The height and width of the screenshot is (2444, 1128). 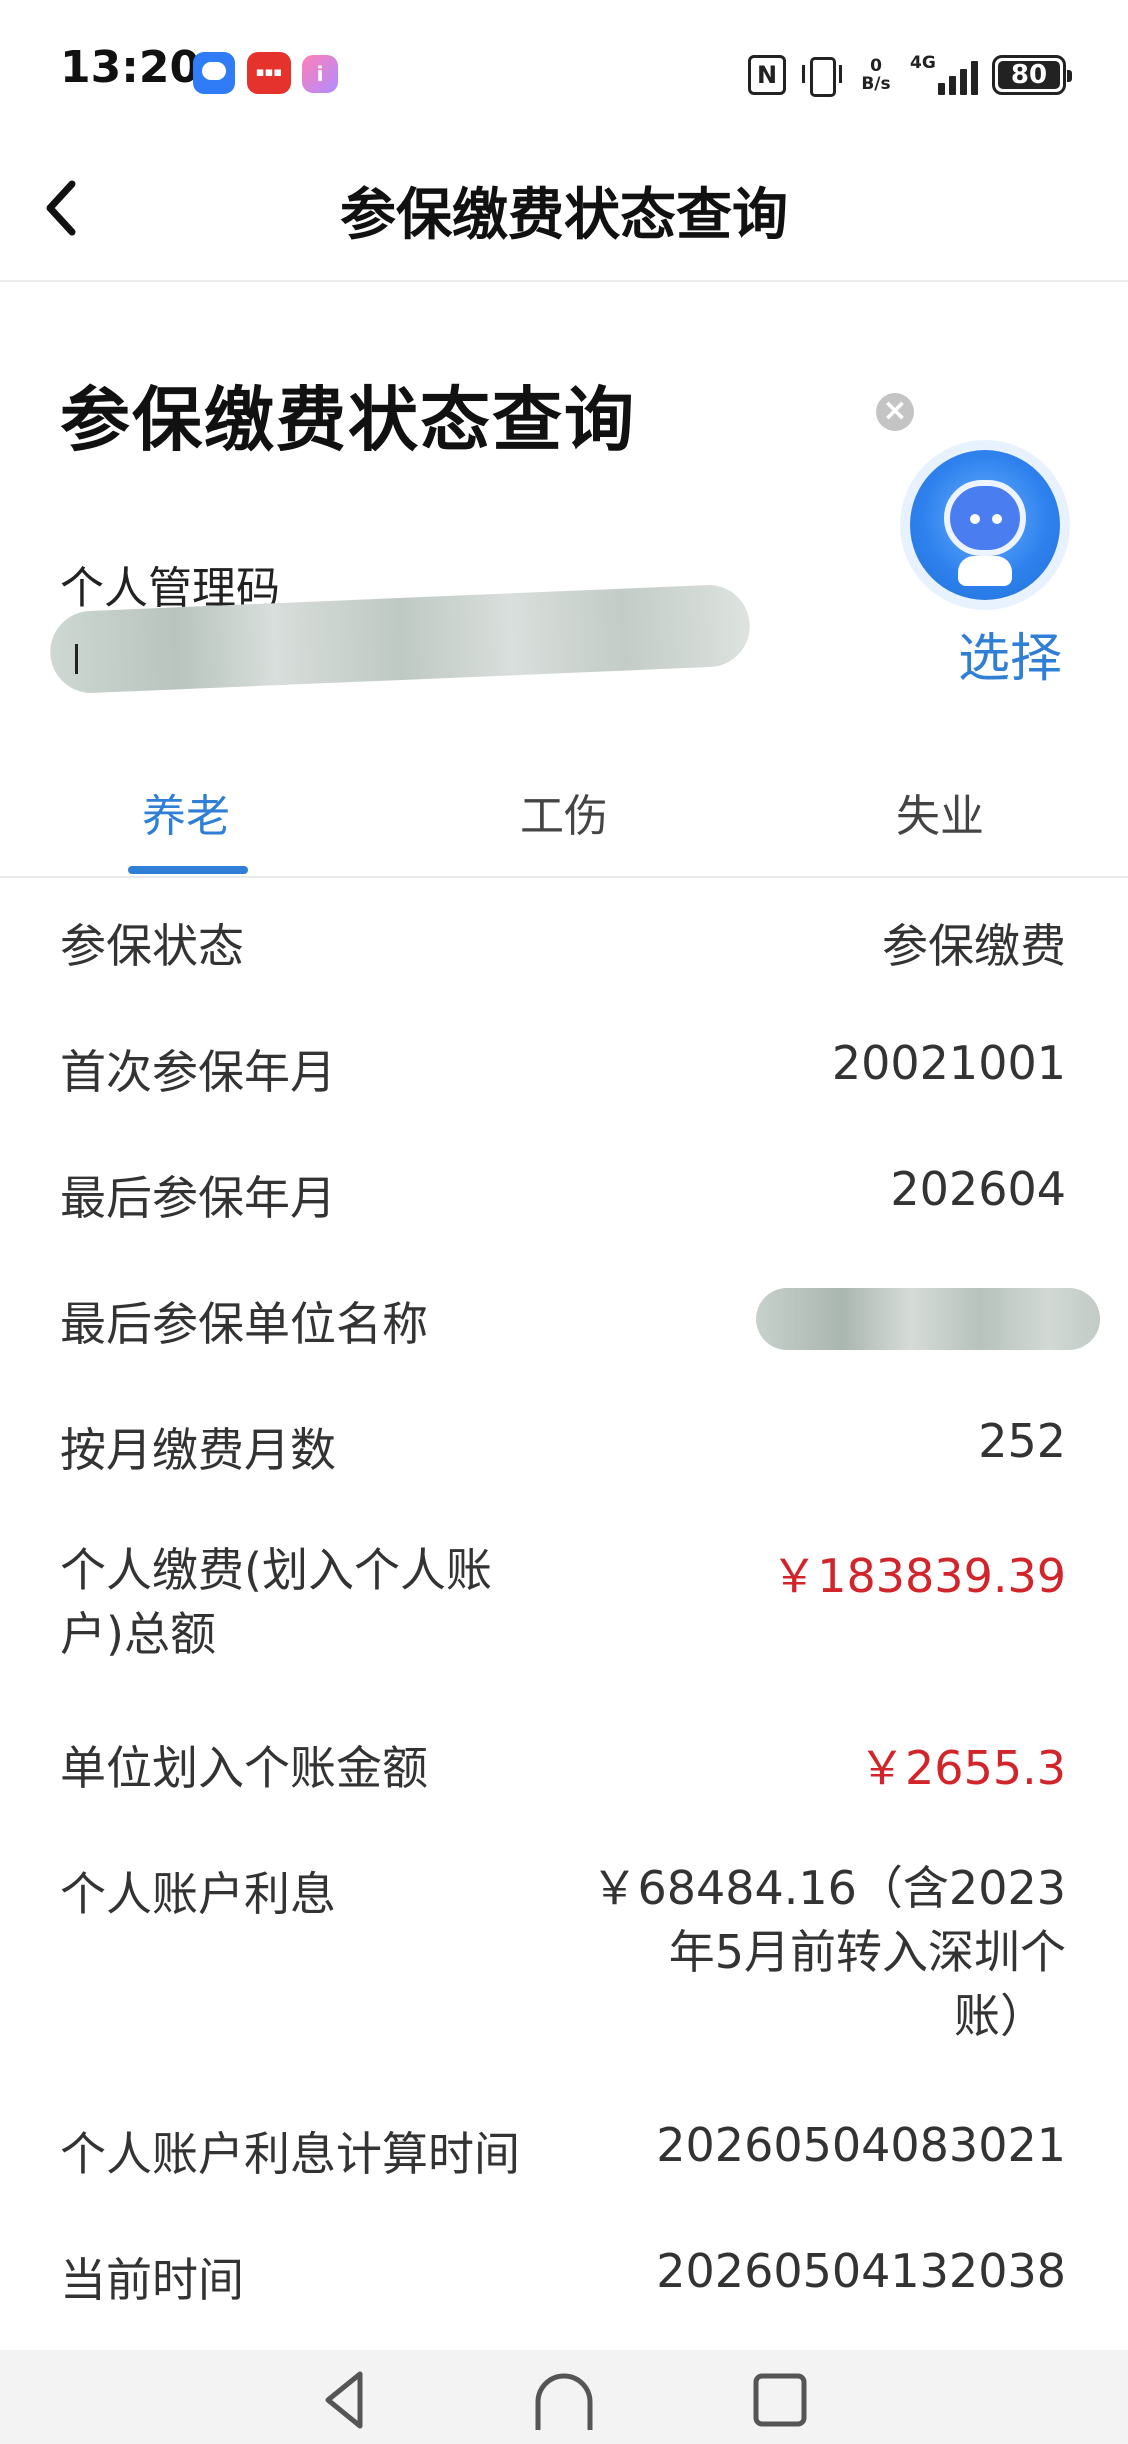 What do you see at coordinates (198, 1072) in the screenshot?
I see `detail-label-first-month: 首次参保年月` at bounding box center [198, 1072].